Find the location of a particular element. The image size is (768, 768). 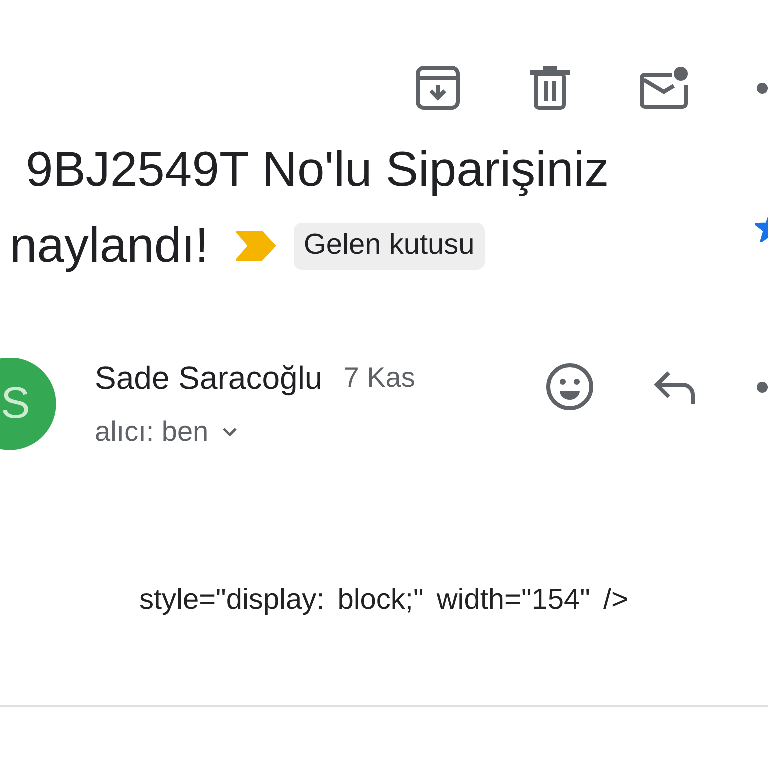

subject-line: naylandı! is located at coordinates (109, 246).